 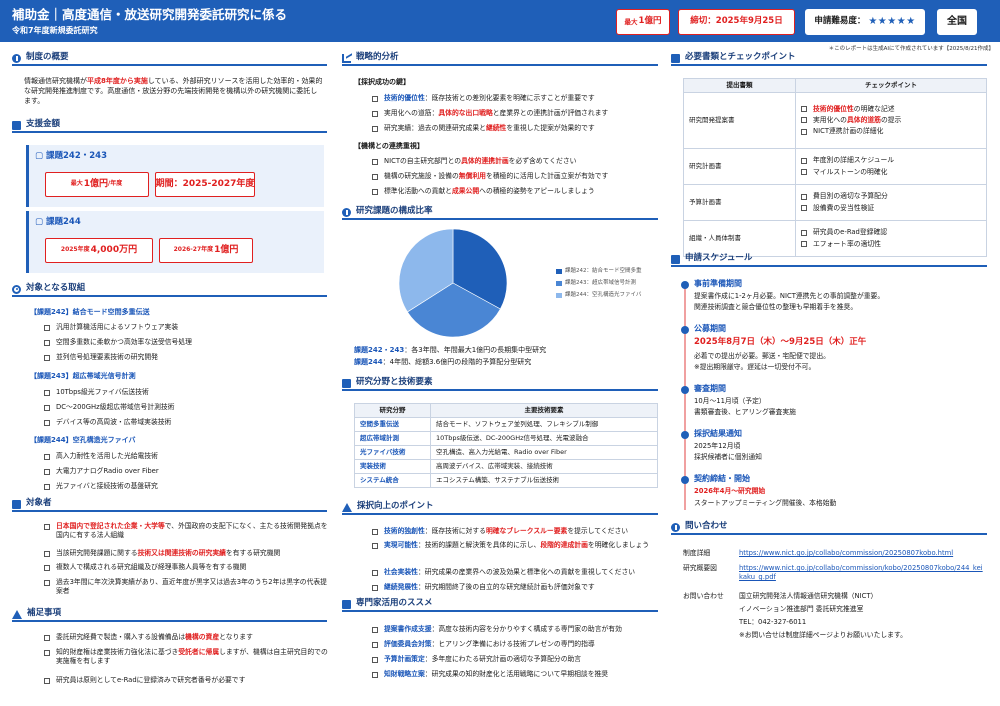 I want to click on legend-item: 課題244：空孔構造光ファイバ, so click(x=598, y=295).